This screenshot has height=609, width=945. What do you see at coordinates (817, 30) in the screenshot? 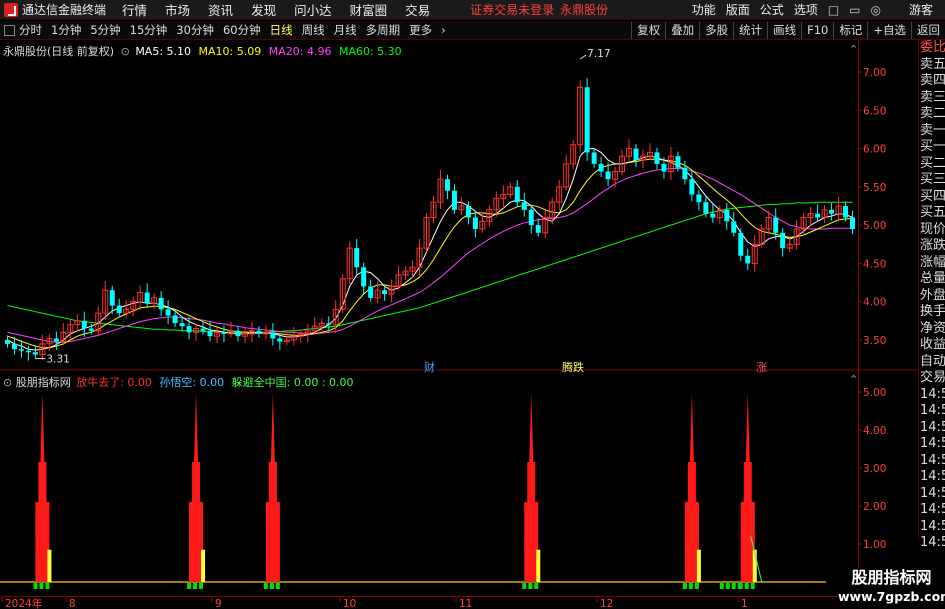
I see `f10-button: F10` at bounding box center [817, 30].